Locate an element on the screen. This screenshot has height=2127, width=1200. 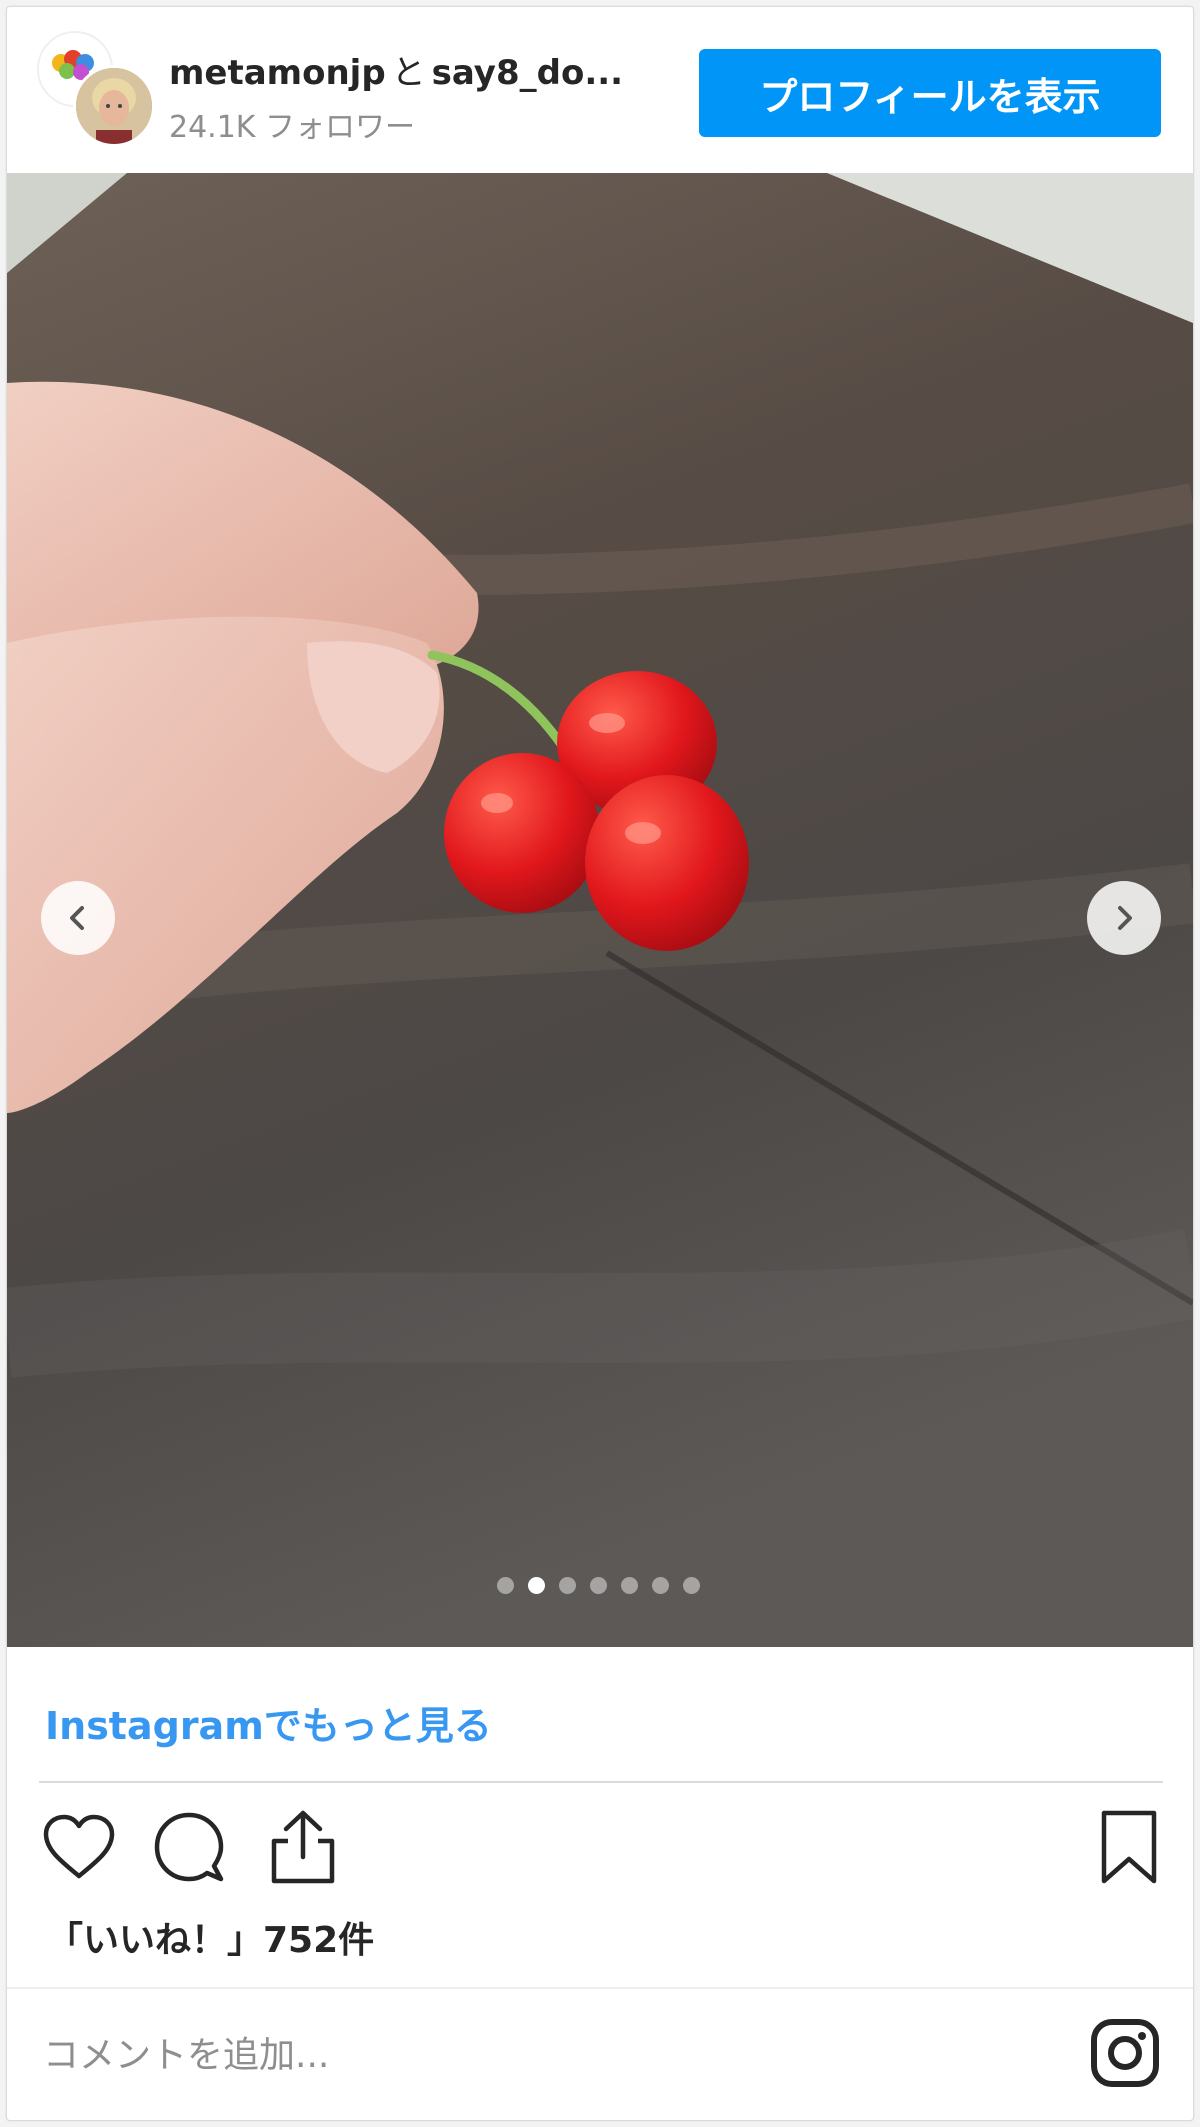
instagram-logo-link is located at coordinates (1125, 2053).